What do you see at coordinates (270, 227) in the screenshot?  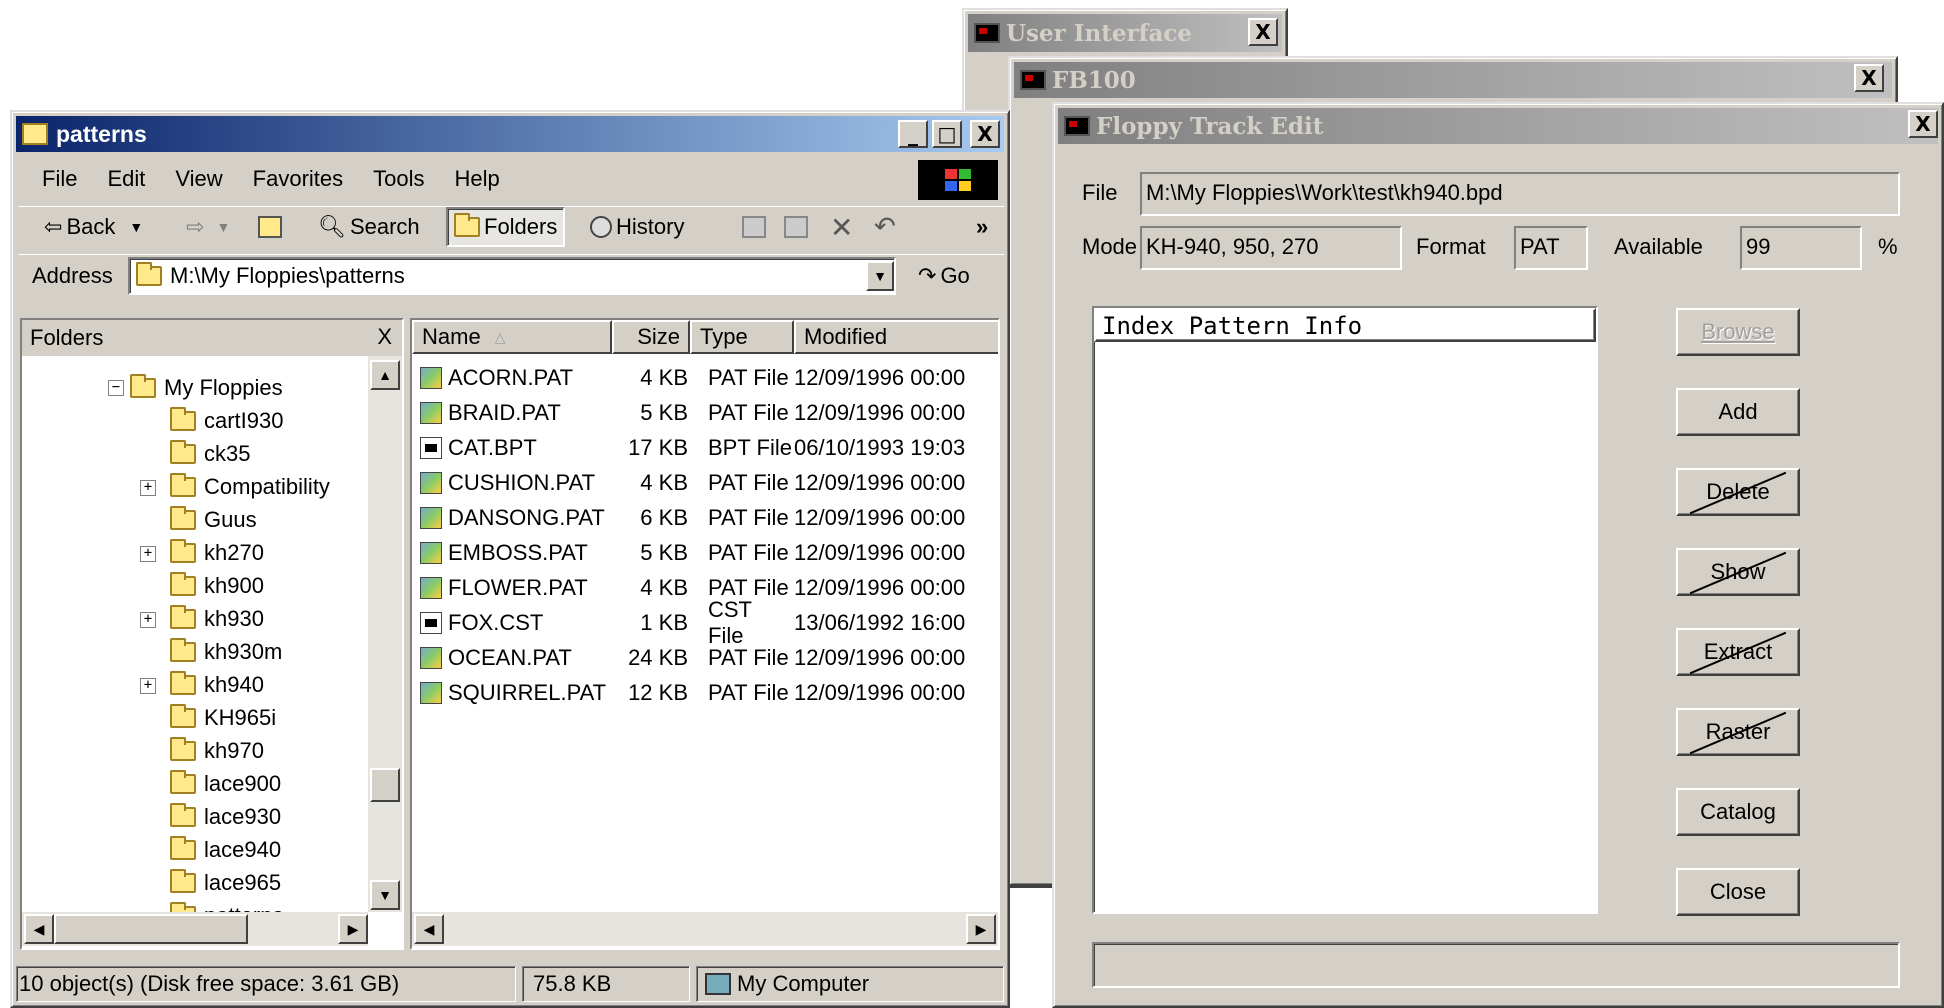 I see `up-folder-button` at bounding box center [270, 227].